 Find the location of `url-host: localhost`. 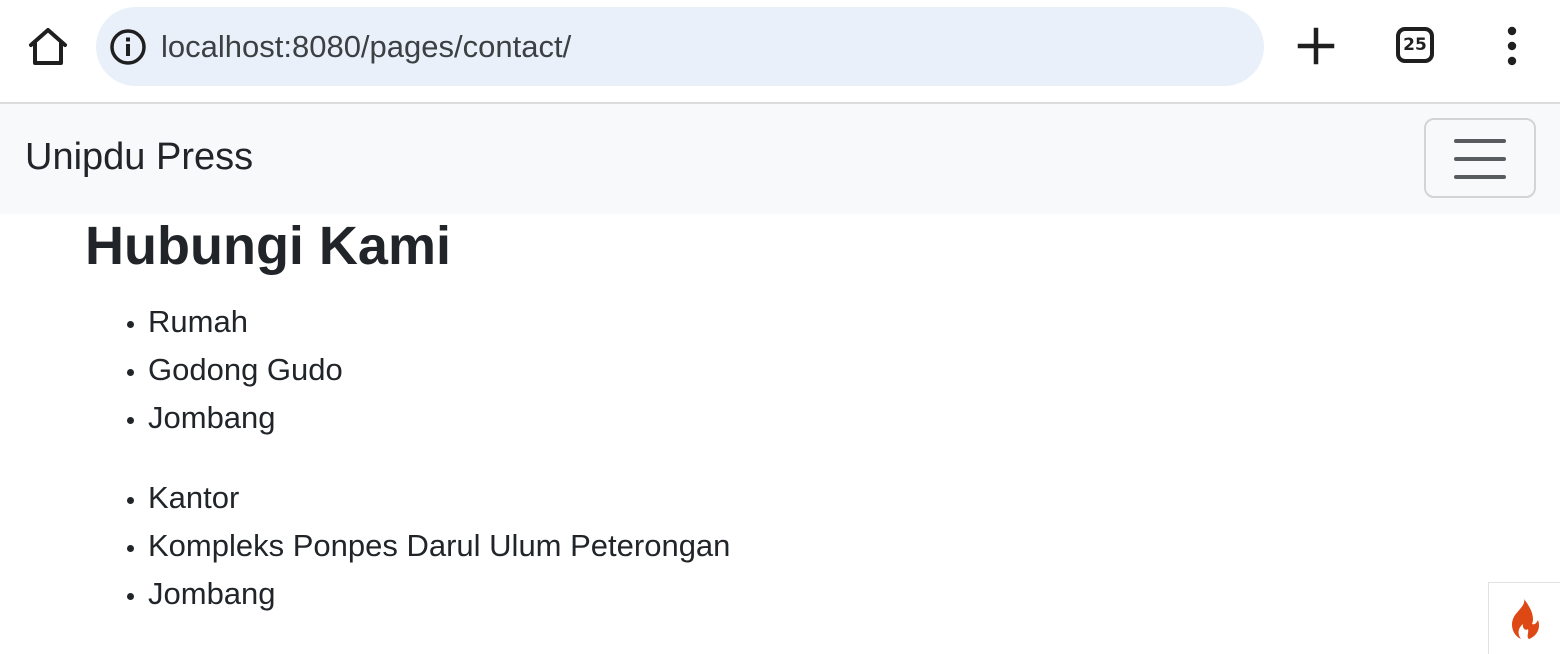

url-host: localhost is located at coordinates (222, 46).